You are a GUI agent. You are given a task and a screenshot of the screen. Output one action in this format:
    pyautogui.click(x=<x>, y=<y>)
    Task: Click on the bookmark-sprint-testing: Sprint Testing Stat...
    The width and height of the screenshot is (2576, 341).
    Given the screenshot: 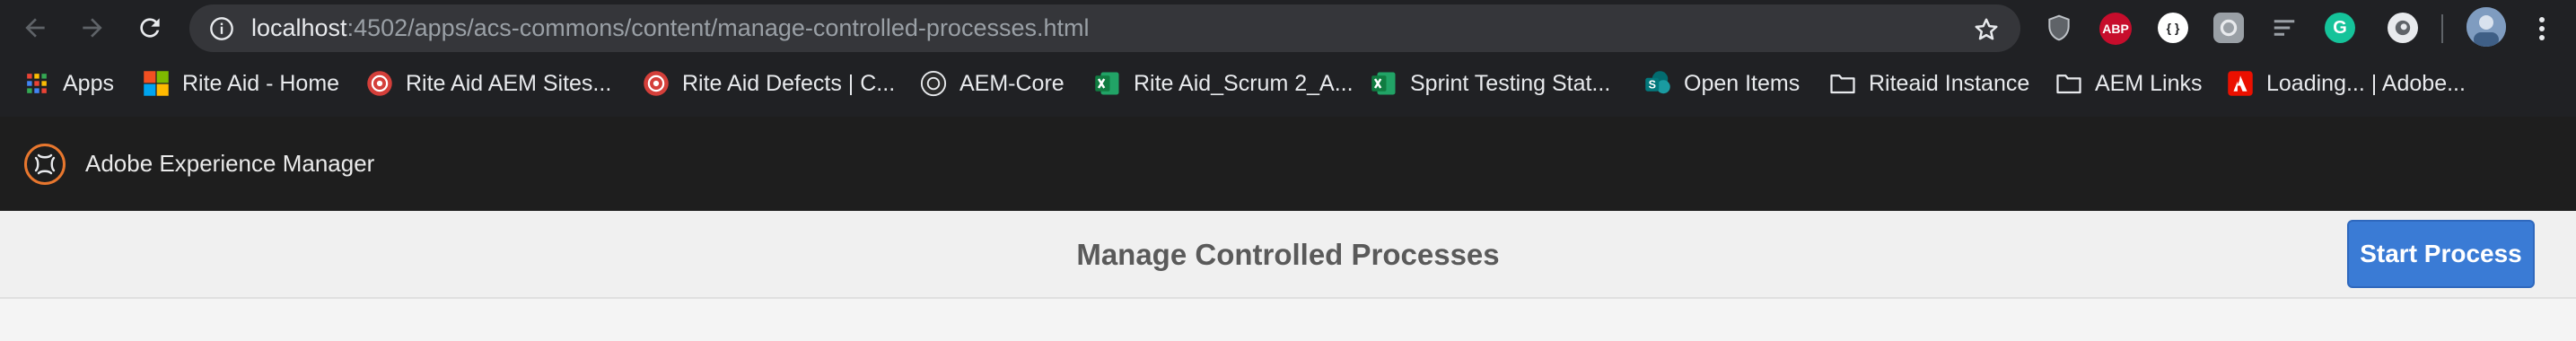 What is the action you would take?
    pyautogui.click(x=1490, y=83)
    